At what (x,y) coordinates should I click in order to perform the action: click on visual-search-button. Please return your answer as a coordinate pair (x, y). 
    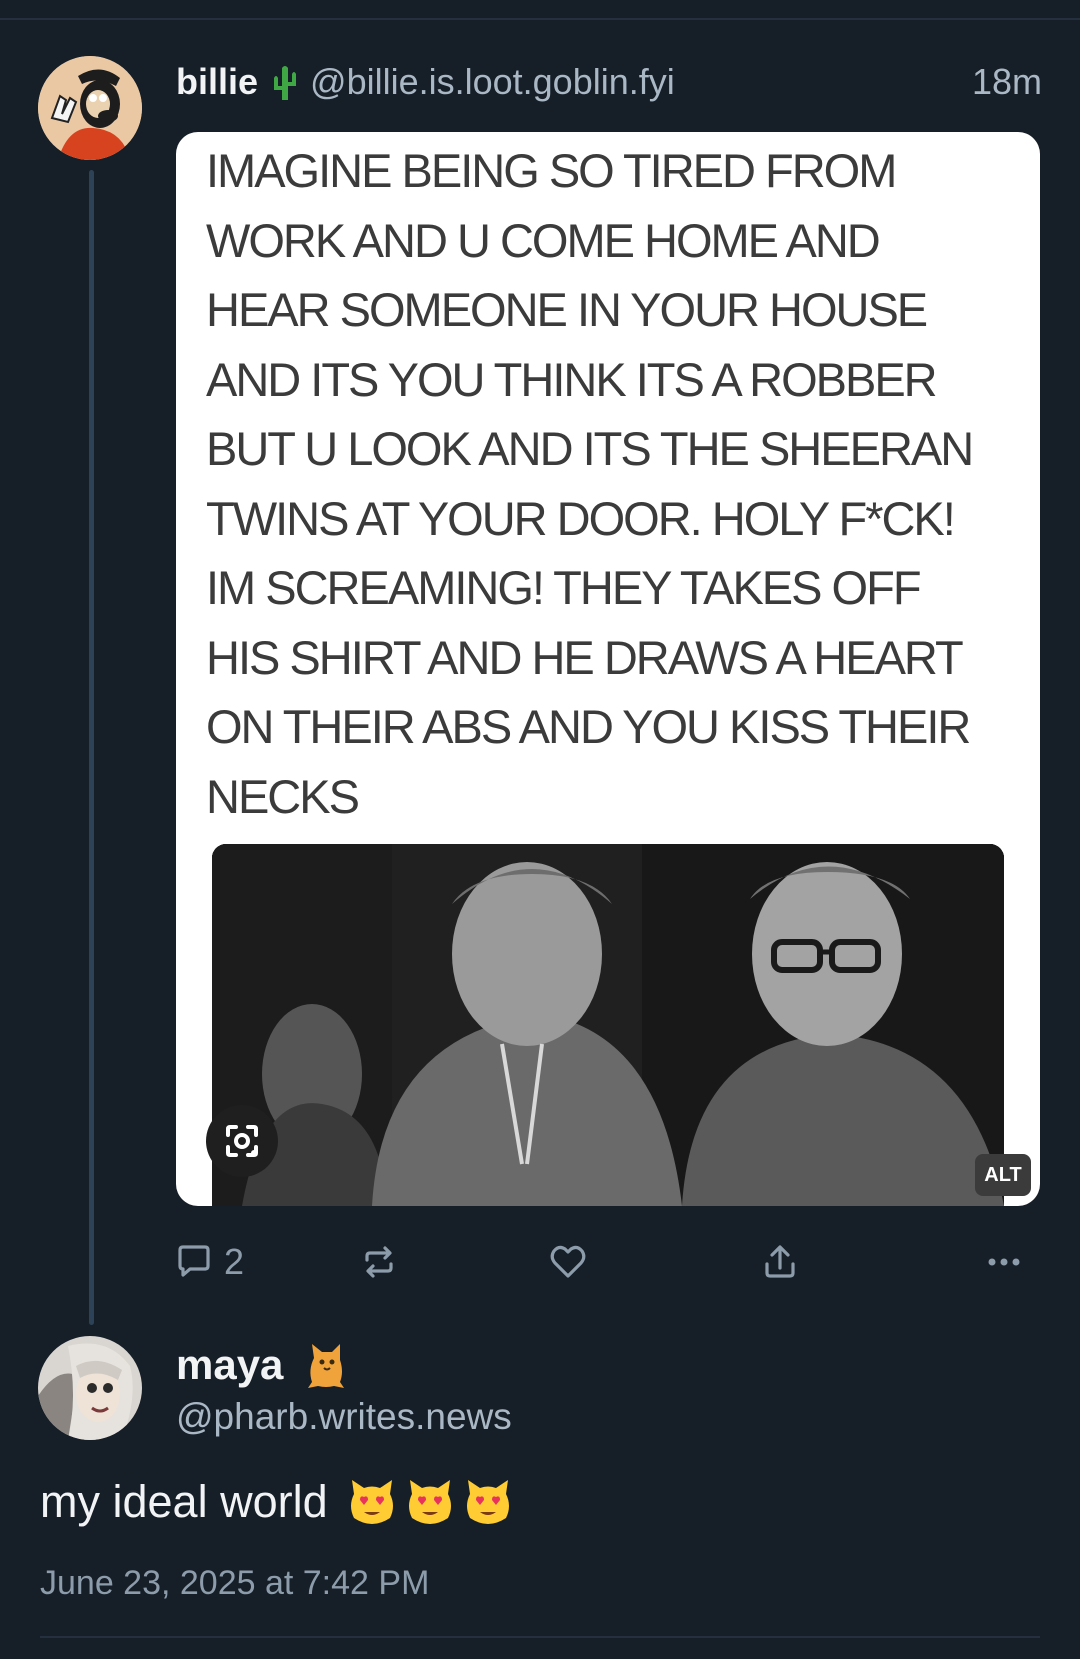
    Looking at the image, I should click on (242, 1141).